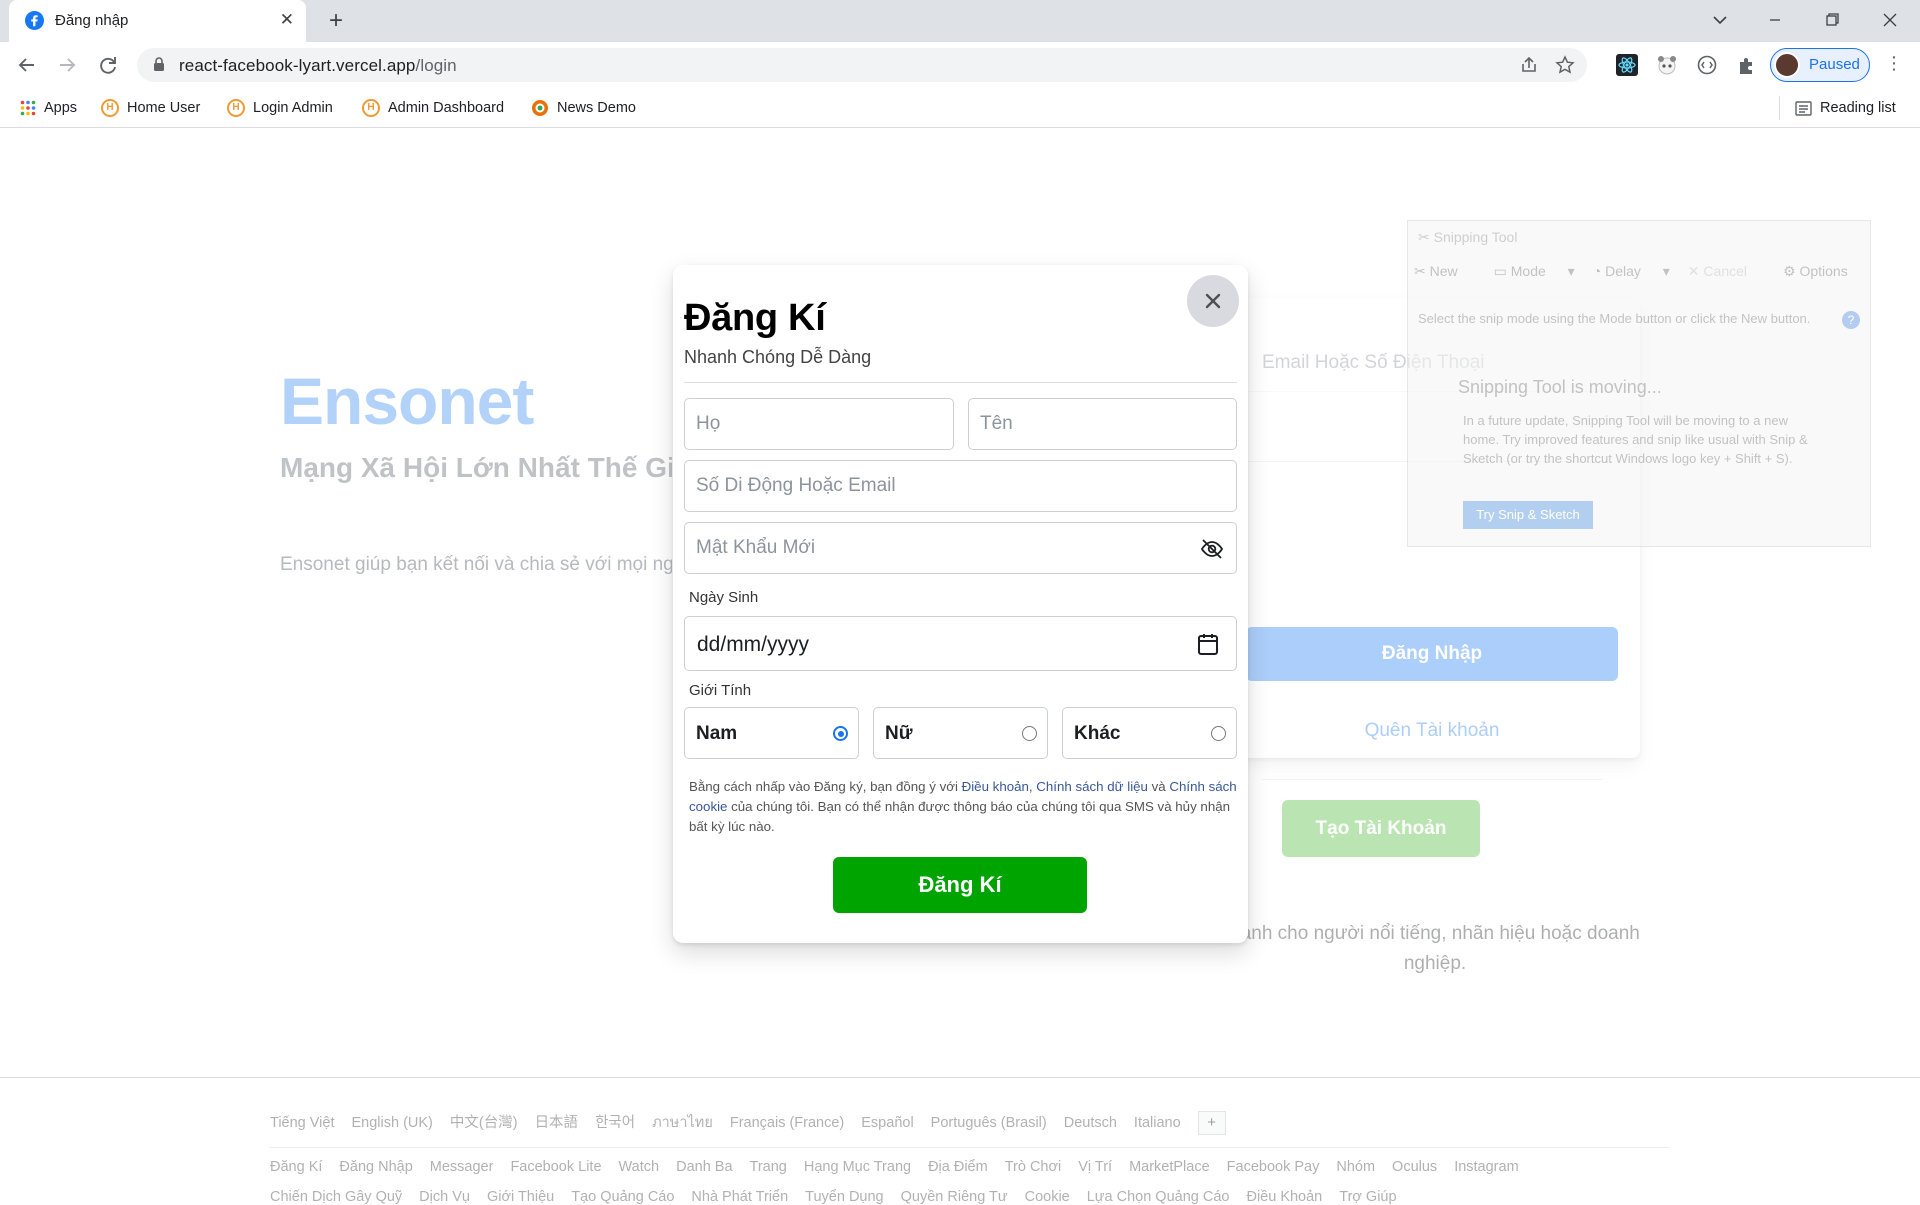 The height and width of the screenshot is (1205, 1920). Describe the element at coordinates (755, 318) in the screenshot. I see `signup-title: Đăng Kí` at that location.